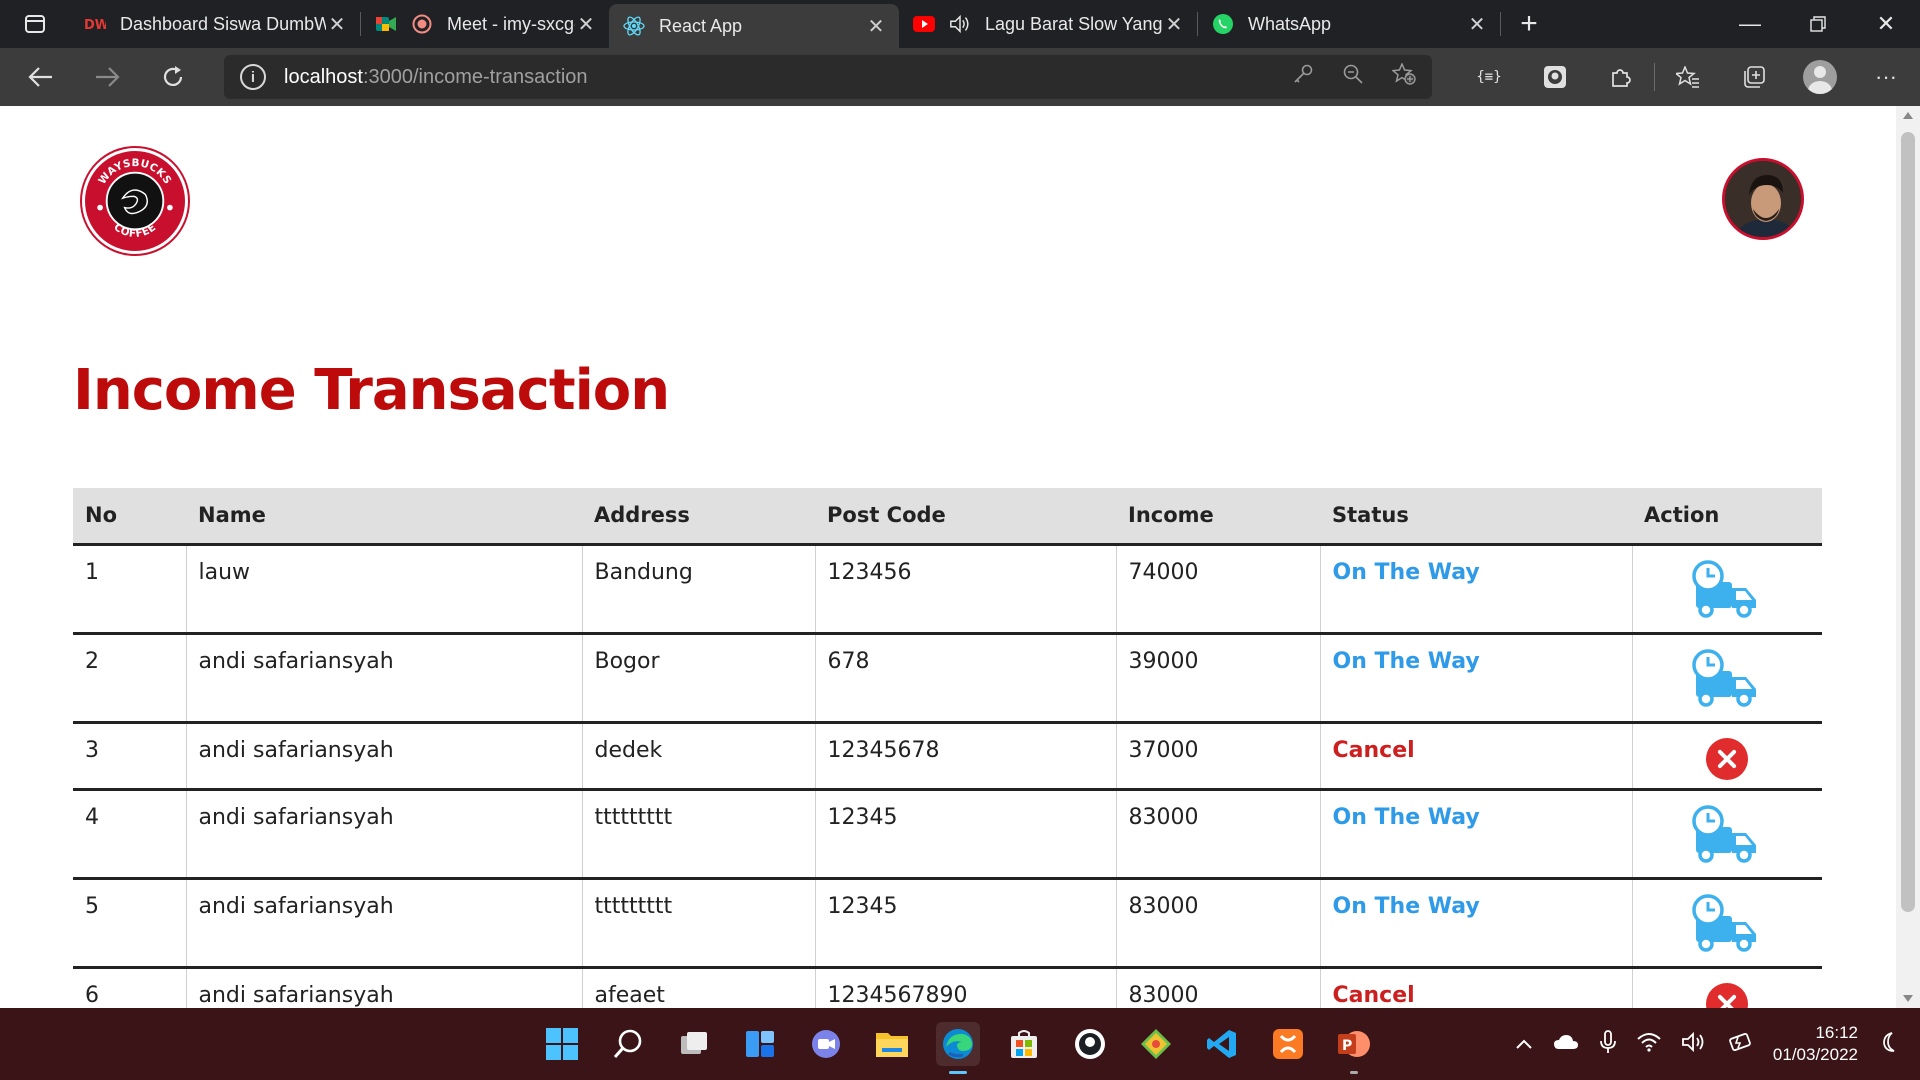 This screenshot has width=1920, height=1080. What do you see at coordinates (562, 1044) in the screenshot?
I see `start-icon` at bounding box center [562, 1044].